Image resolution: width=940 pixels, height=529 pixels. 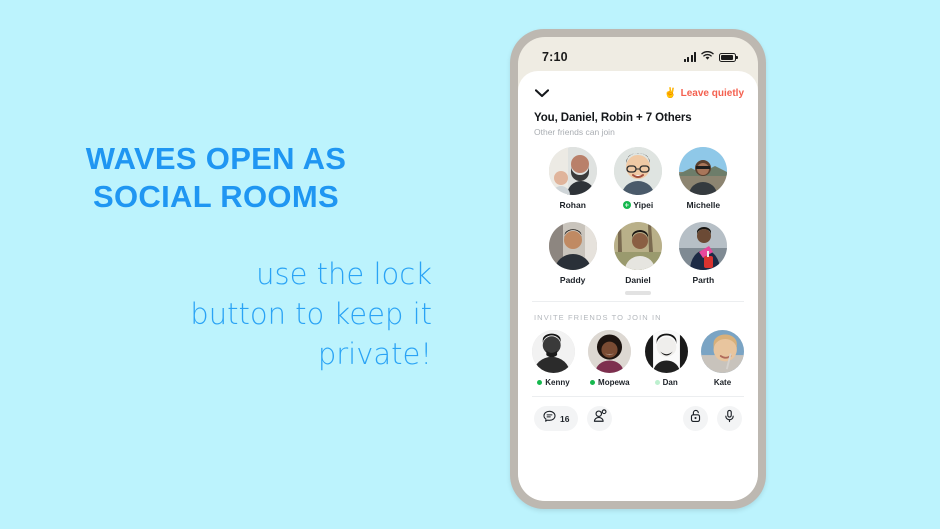 I want to click on participant-name-text: Rohan, so click(x=572, y=205).